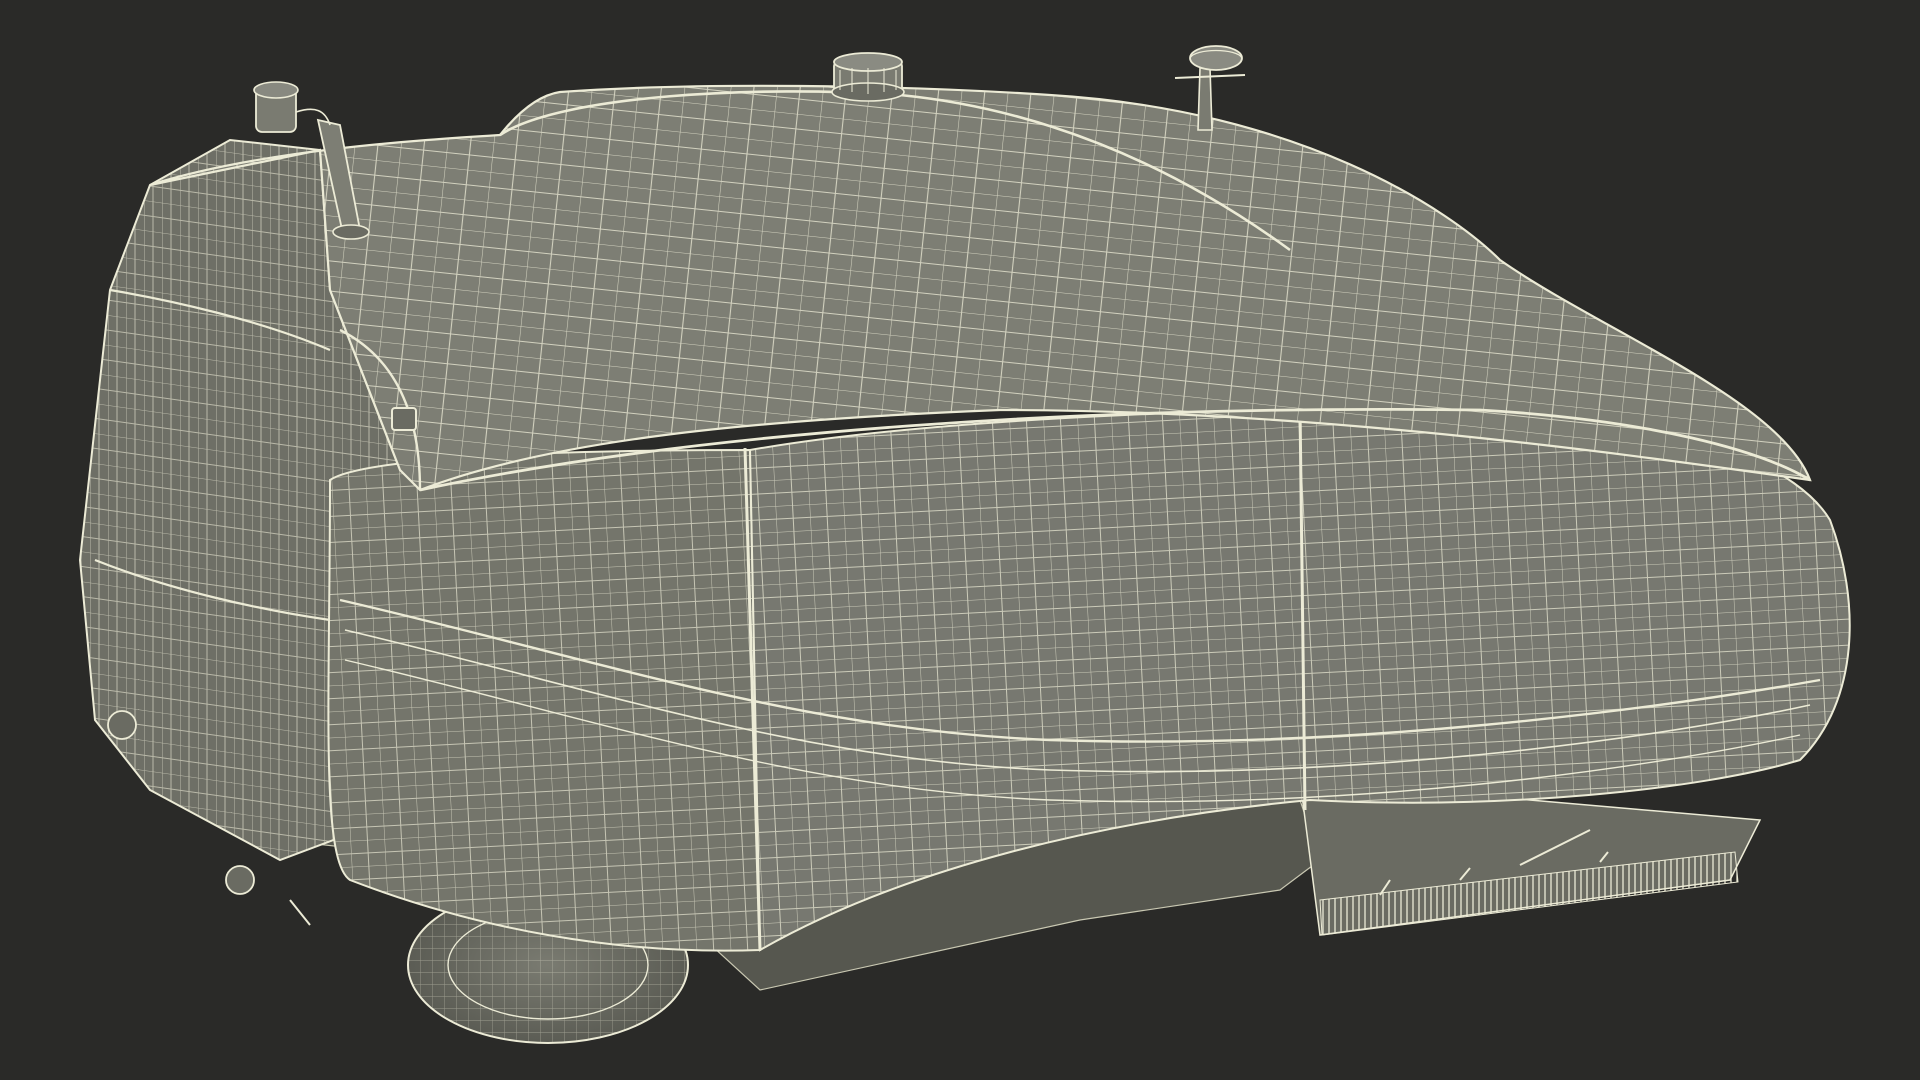 The image size is (1920, 1080). I want to click on rear-brush-icon, so click(1530, 857).